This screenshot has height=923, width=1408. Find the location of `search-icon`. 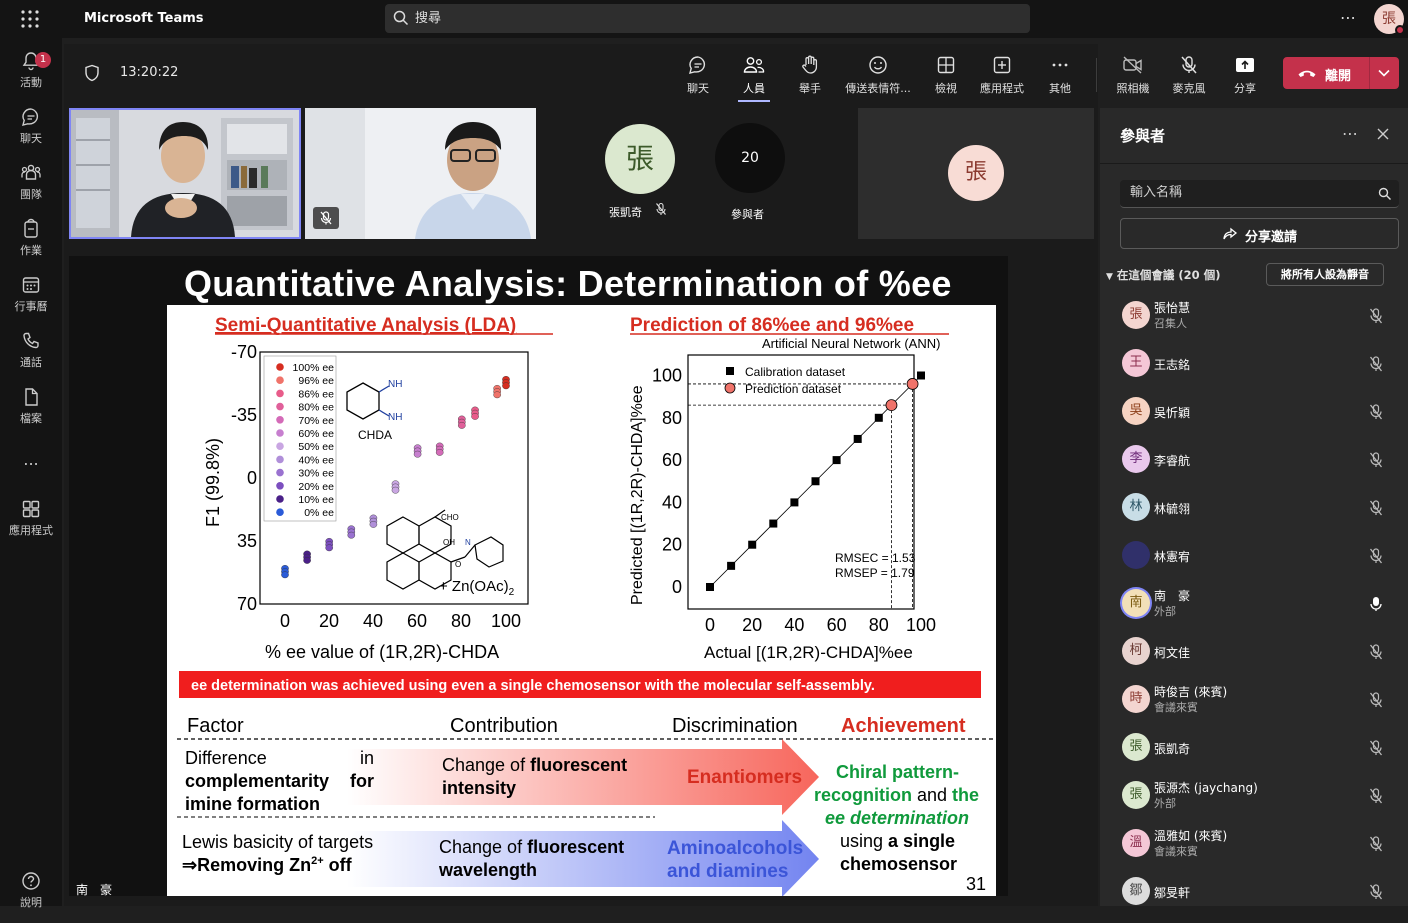

search-icon is located at coordinates (401, 18).